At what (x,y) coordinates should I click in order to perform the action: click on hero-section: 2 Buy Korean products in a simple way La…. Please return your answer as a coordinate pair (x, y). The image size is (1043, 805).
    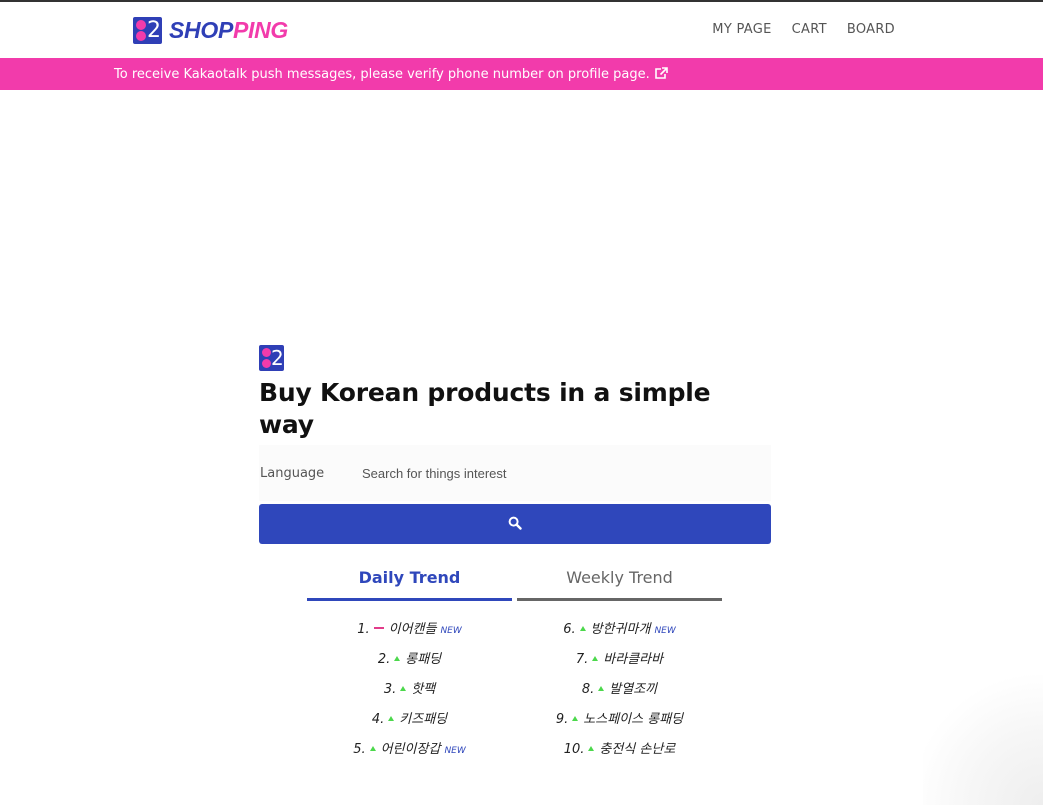
    Looking at the image, I should click on (515, 444).